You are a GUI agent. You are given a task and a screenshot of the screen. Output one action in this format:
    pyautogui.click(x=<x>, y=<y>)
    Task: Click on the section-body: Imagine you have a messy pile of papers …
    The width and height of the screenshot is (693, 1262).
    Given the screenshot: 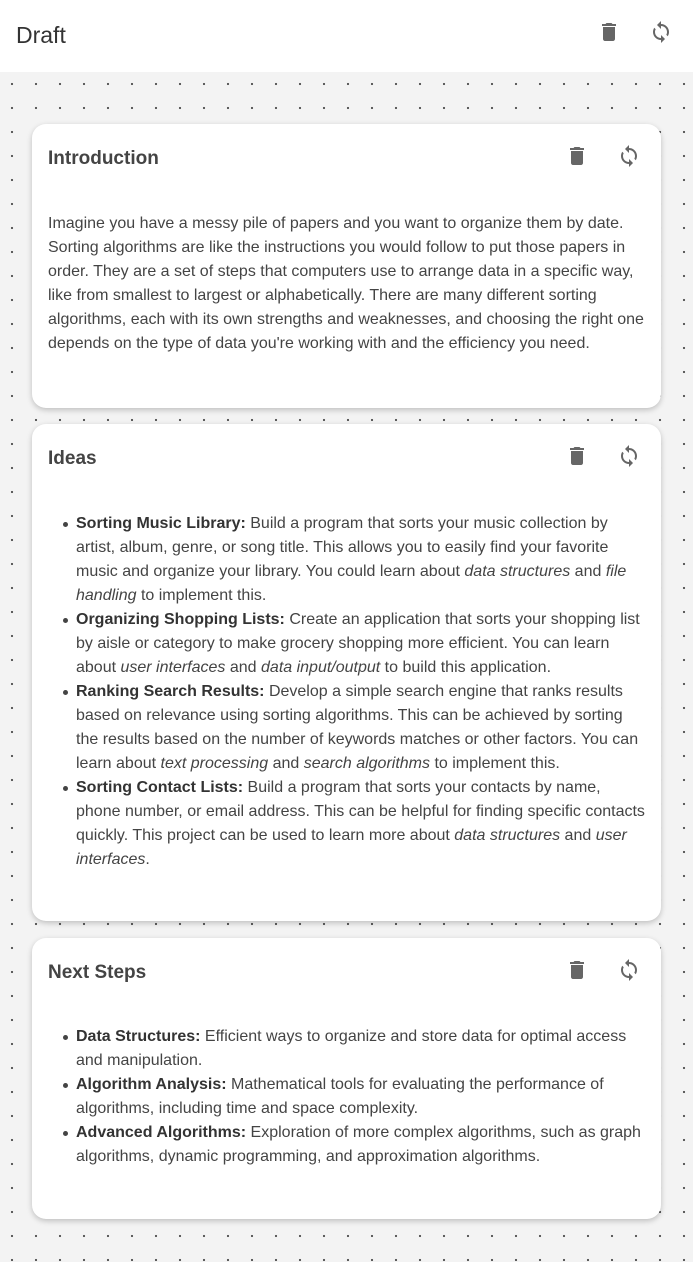 What is the action you would take?
    pyautogui.click(x=348, y=284)
    